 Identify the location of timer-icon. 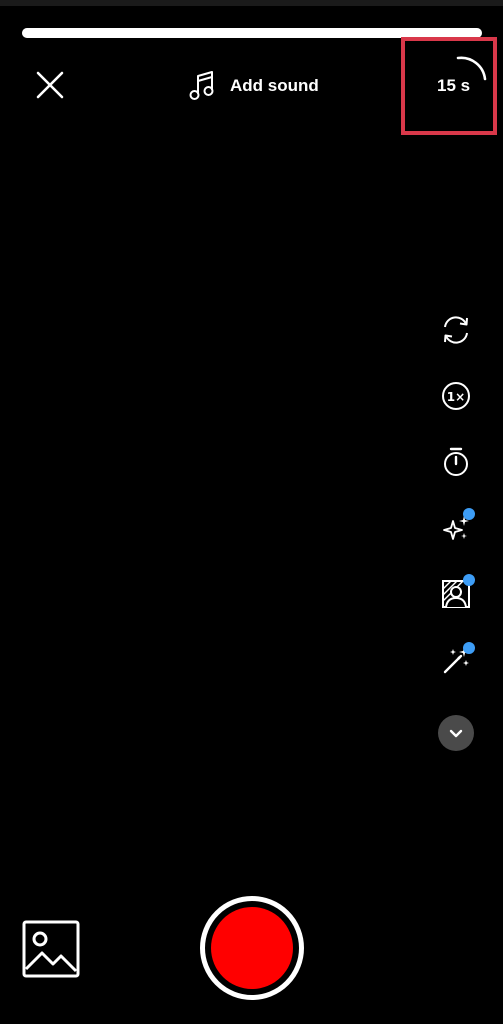
(456, 461).